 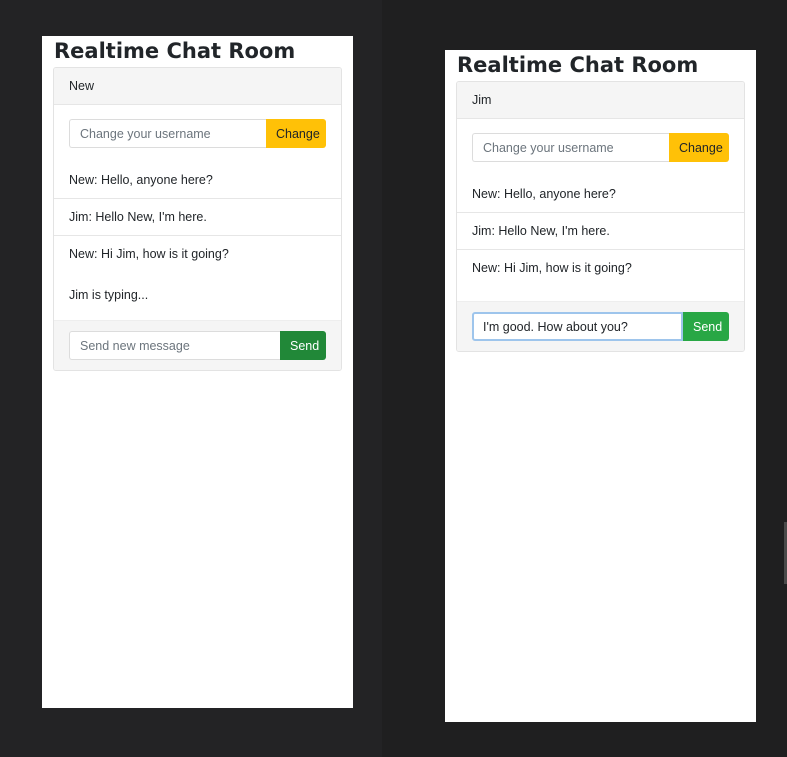 I want to click on current-username: New, so click(x=197, y=86).